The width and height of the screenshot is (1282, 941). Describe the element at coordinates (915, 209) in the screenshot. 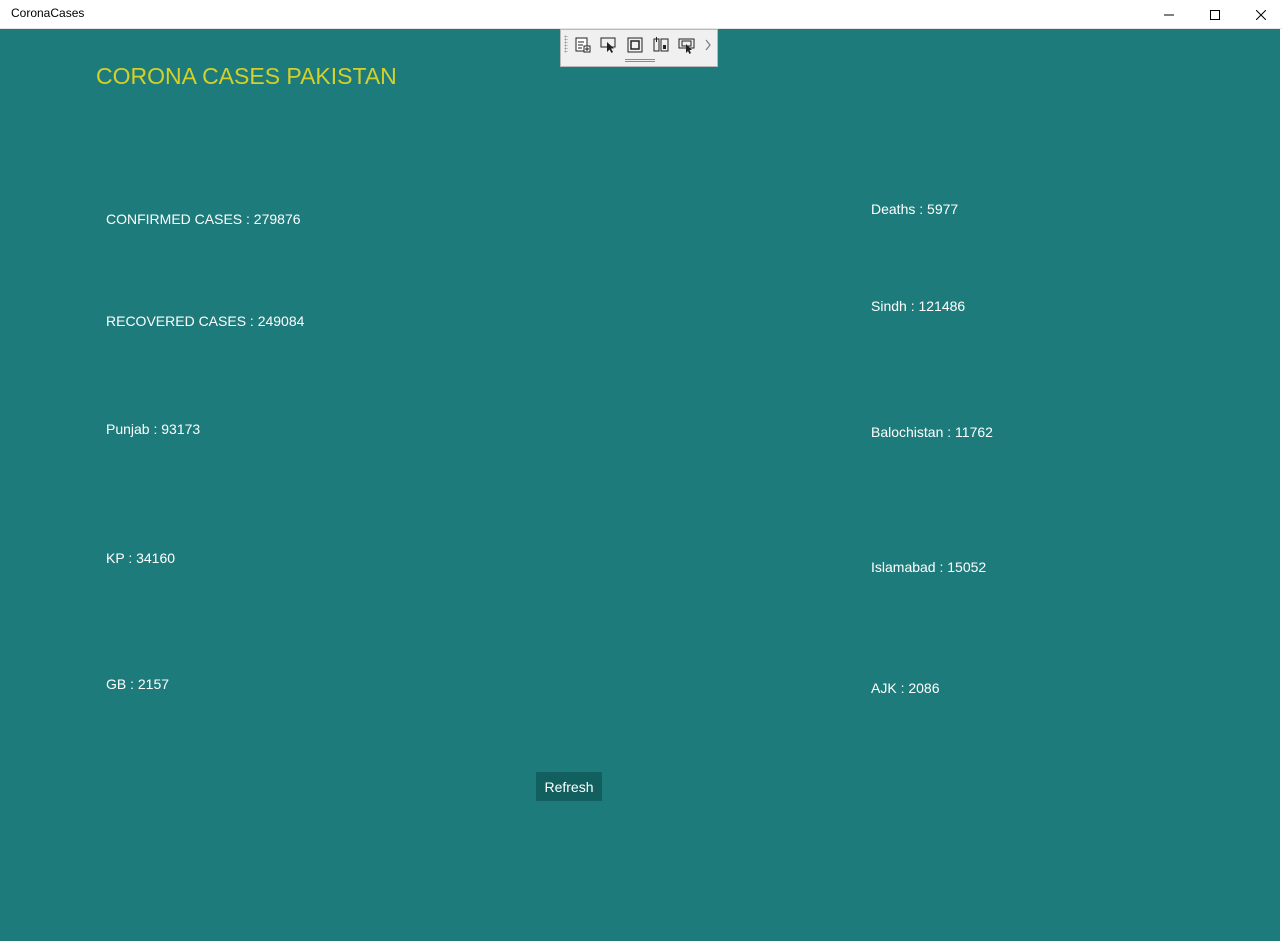

I see `deaths-label: Deaths : 5977` at that location.